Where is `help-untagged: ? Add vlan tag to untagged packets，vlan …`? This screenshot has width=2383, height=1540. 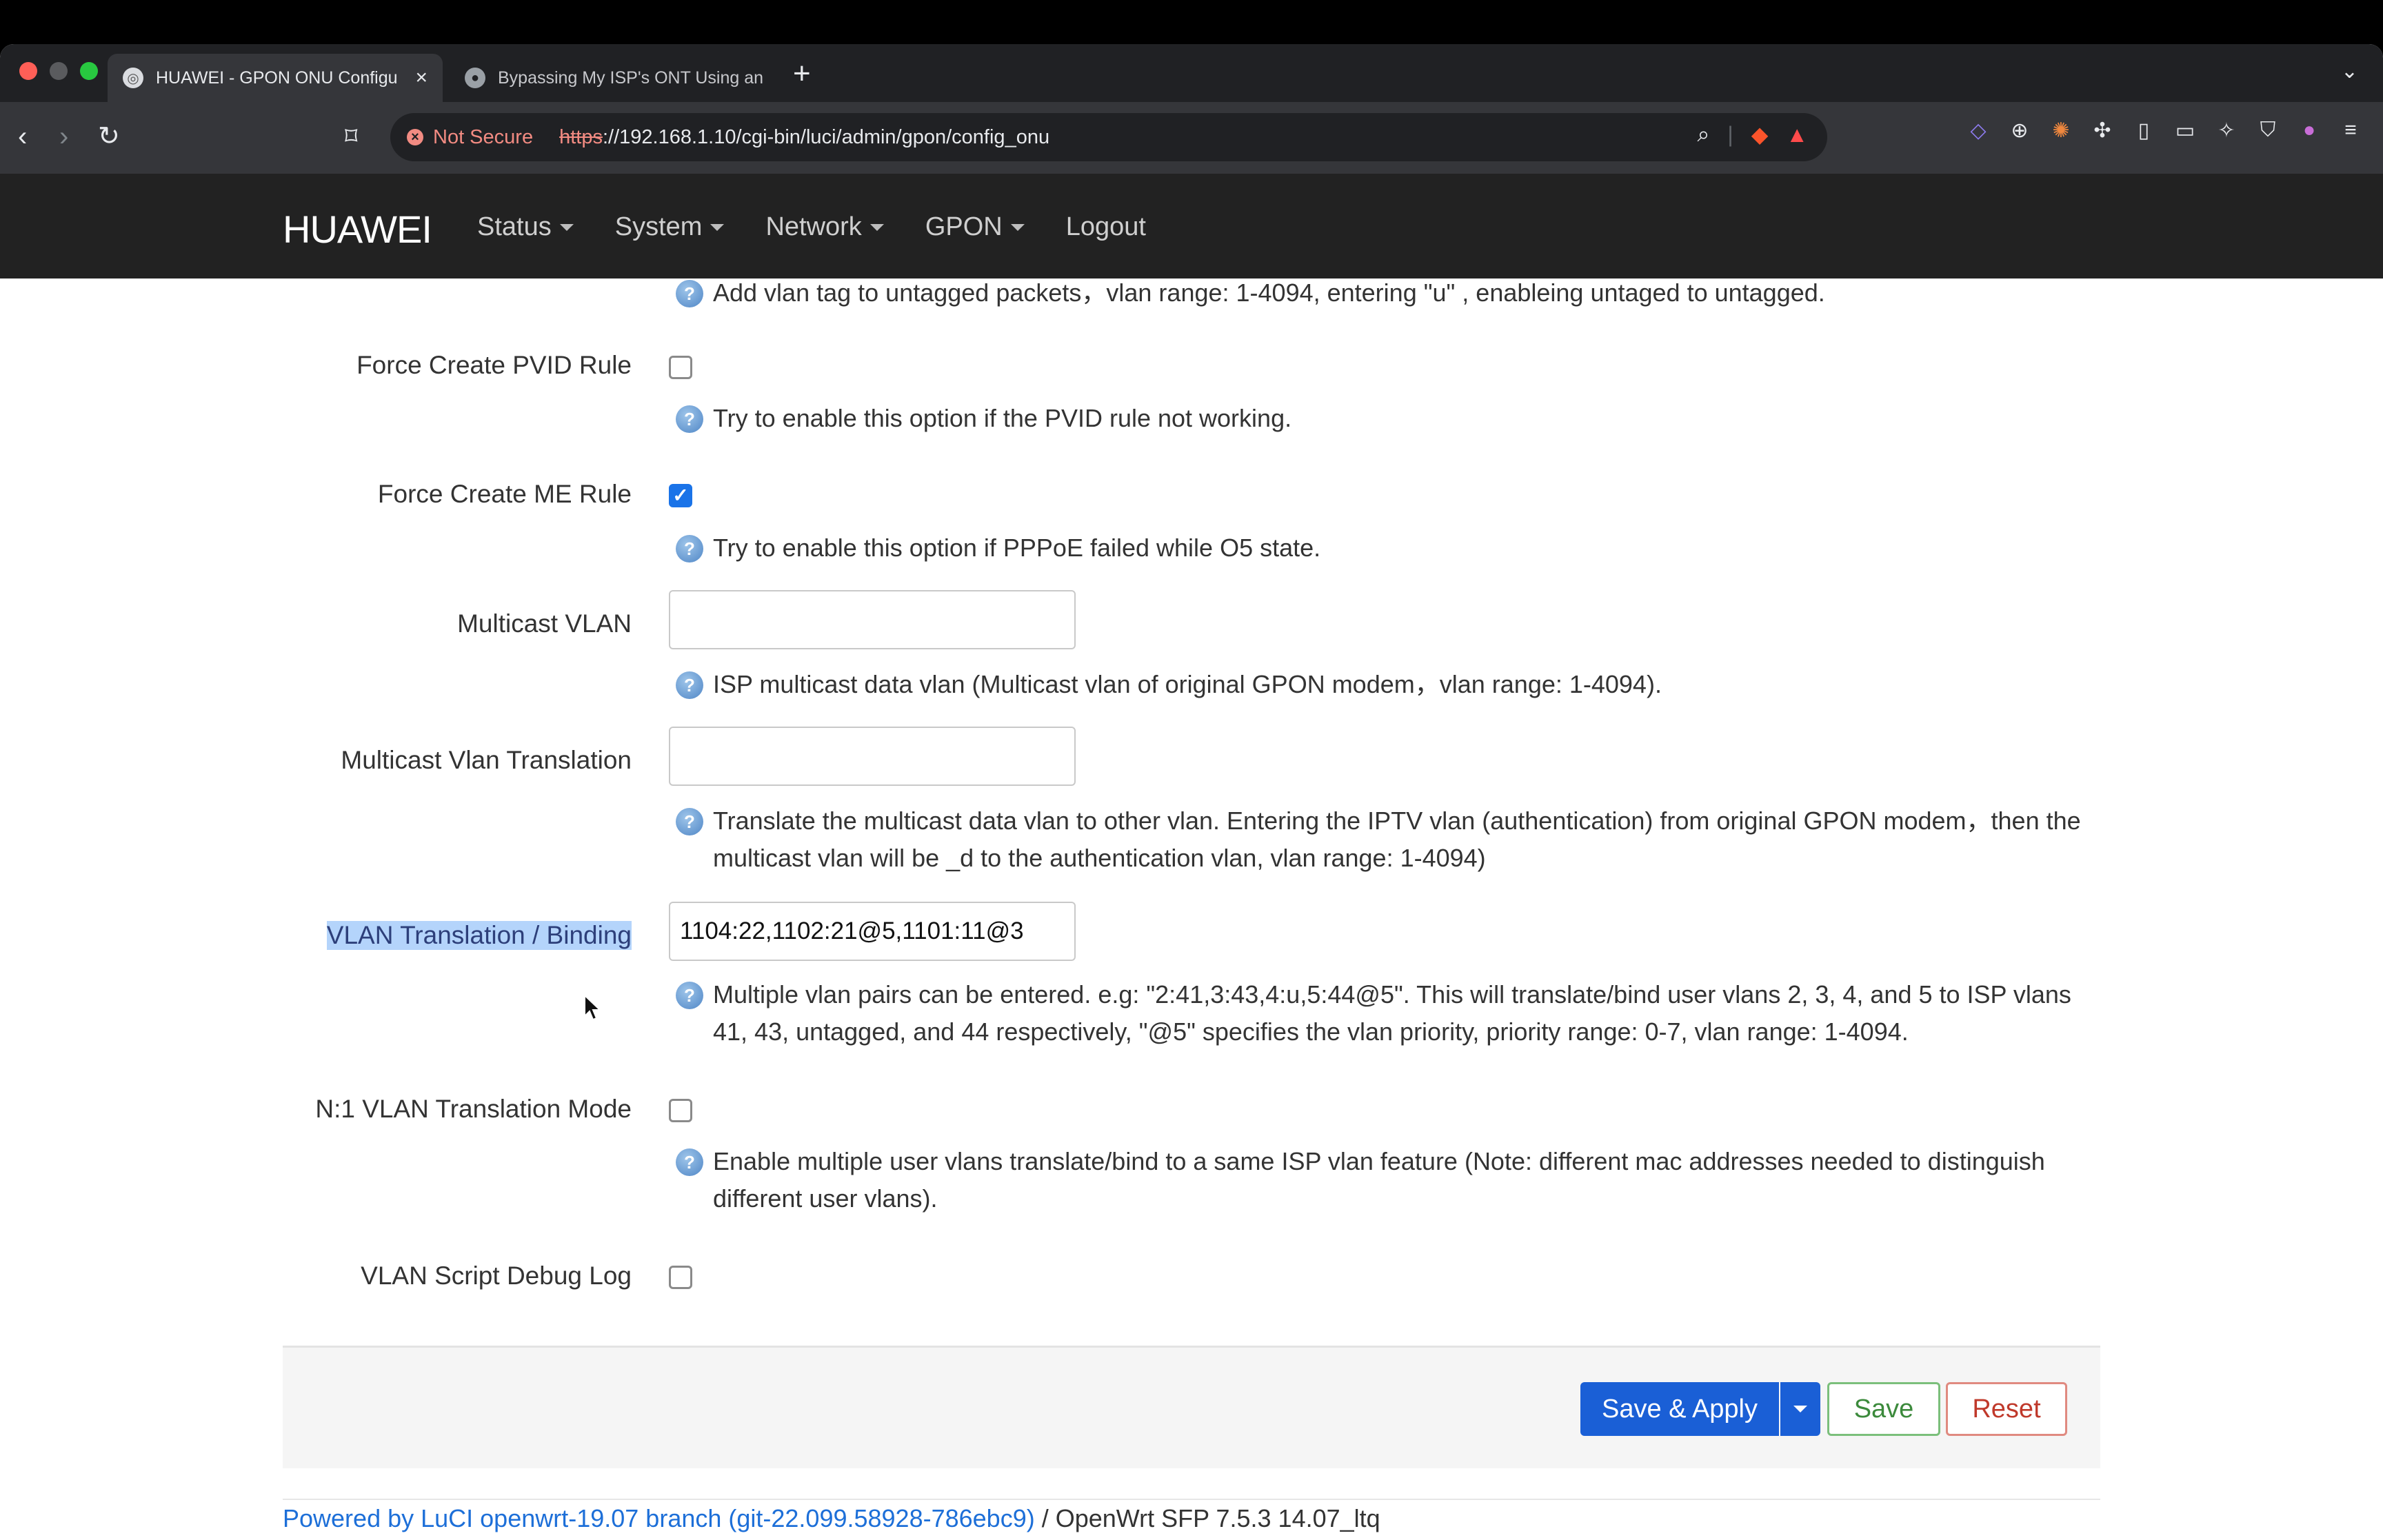
help-untagged: ? Add vlan tag to untagged packets，vlan … is located at coordinates (1391, 293).